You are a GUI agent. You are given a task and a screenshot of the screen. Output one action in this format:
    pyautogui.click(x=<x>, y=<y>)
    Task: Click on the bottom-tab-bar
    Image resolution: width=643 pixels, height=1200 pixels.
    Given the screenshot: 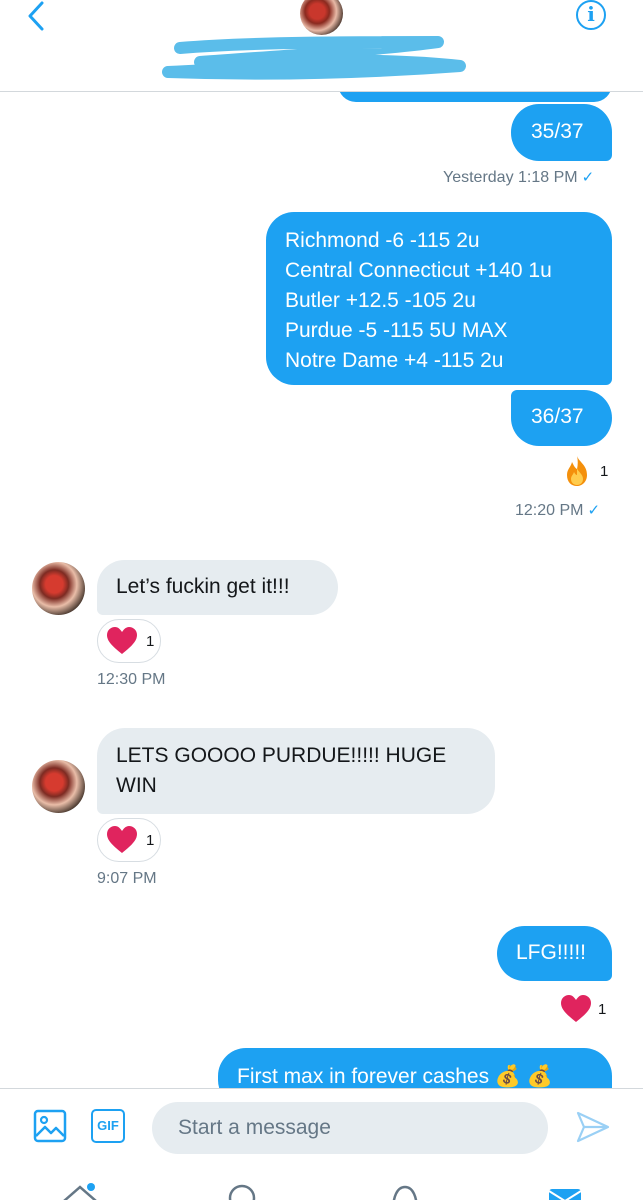 What is the action you would take?
    pyautogui.click(x=321, y=1184)
    